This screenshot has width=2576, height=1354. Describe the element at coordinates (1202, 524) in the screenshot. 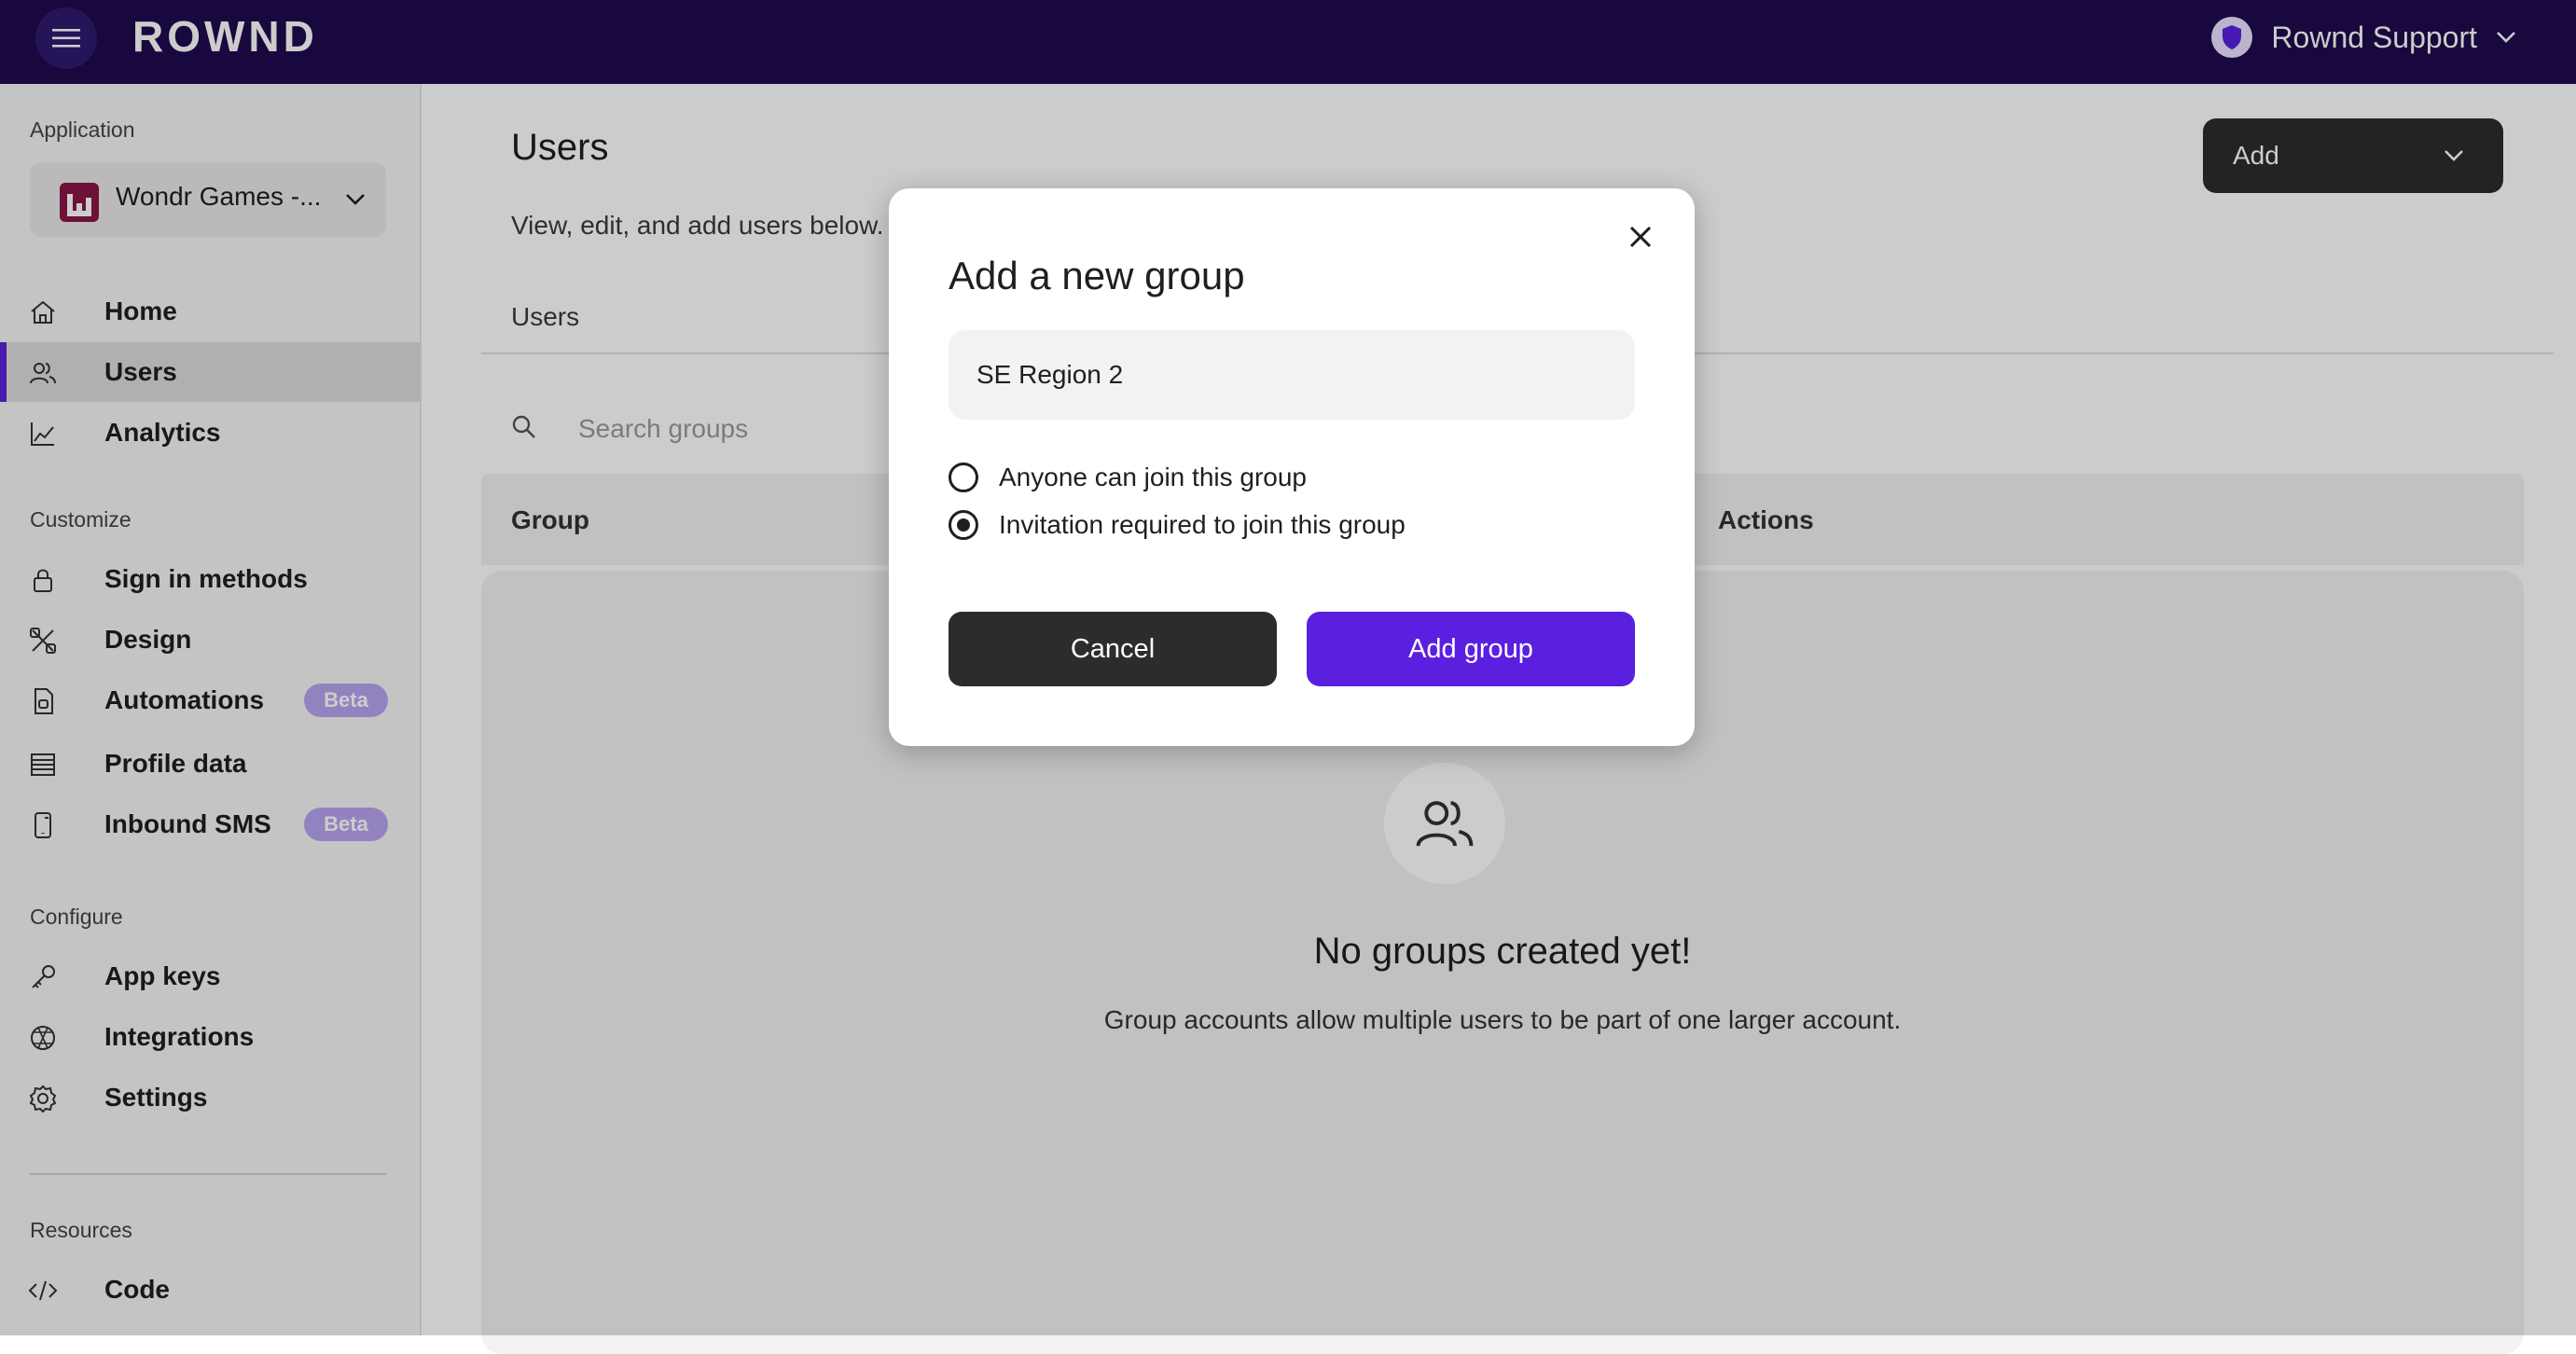

I see `radio-label: Invitation required to join this group` at that location.